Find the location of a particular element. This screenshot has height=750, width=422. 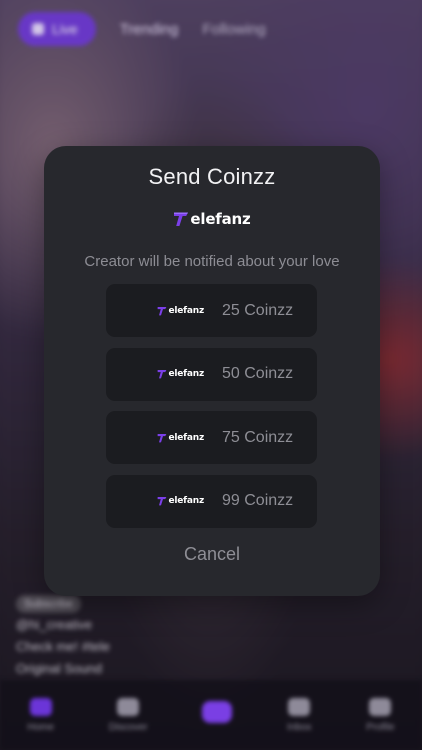

dialog-subtitle: Creator will be notified about your love is located at coordinates (212, 261).